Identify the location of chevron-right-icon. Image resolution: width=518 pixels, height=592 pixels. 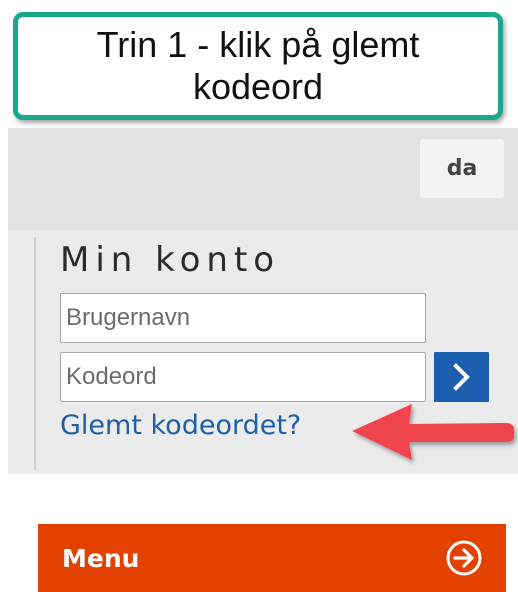
(461, 377).